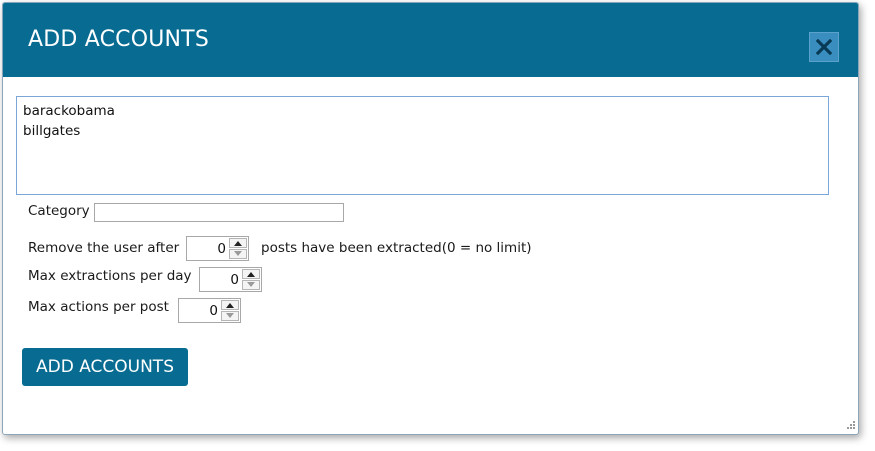  Describe the element at coordinates (396, 248) in the screenshot. I see `remove-user-suffix: posts have been extracted(0 = no limit)` at that location.